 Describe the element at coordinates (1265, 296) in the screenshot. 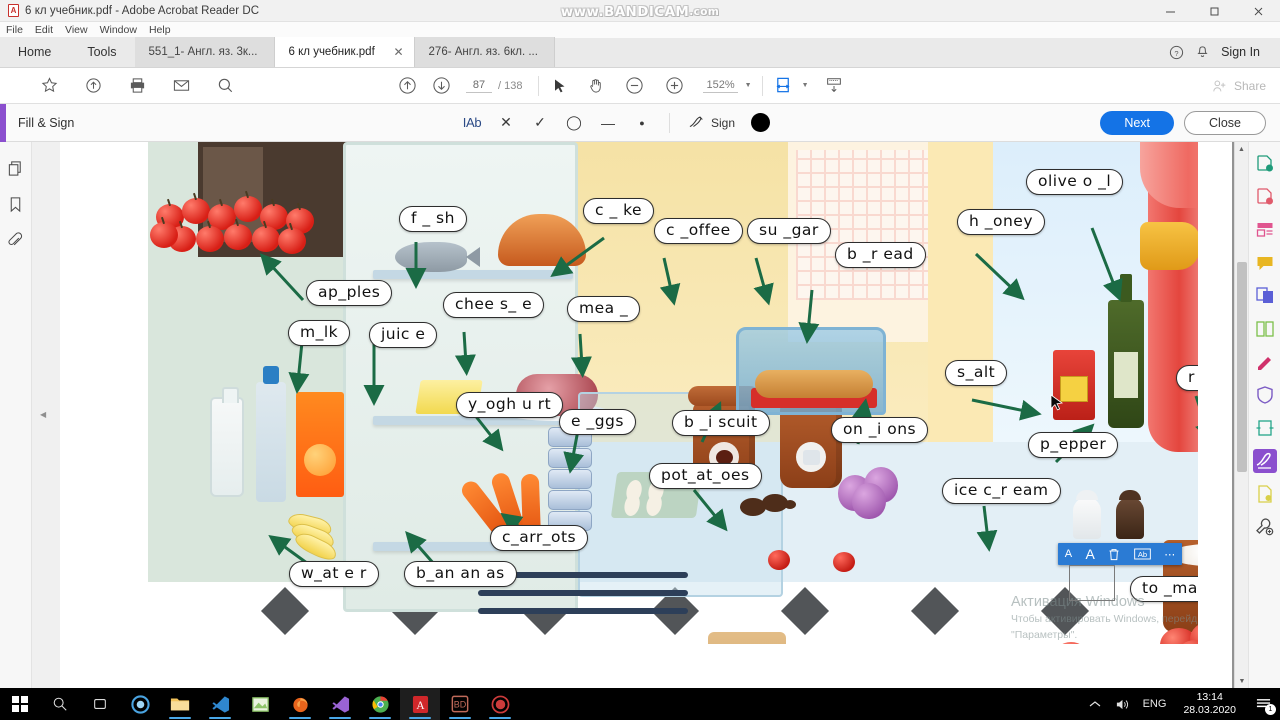

I see `combine-files-icon` at that location.